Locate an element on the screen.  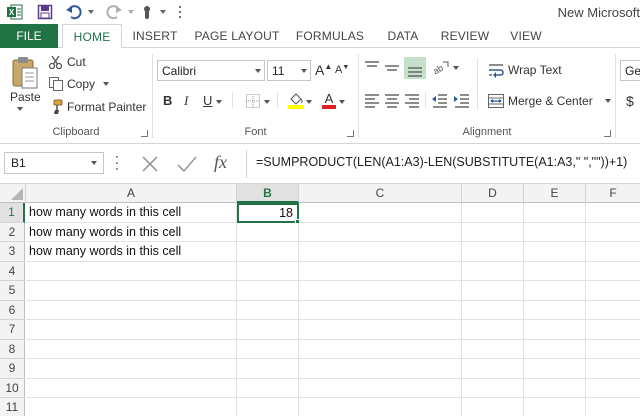
cell-c2 is located at coordinates (380, 232).